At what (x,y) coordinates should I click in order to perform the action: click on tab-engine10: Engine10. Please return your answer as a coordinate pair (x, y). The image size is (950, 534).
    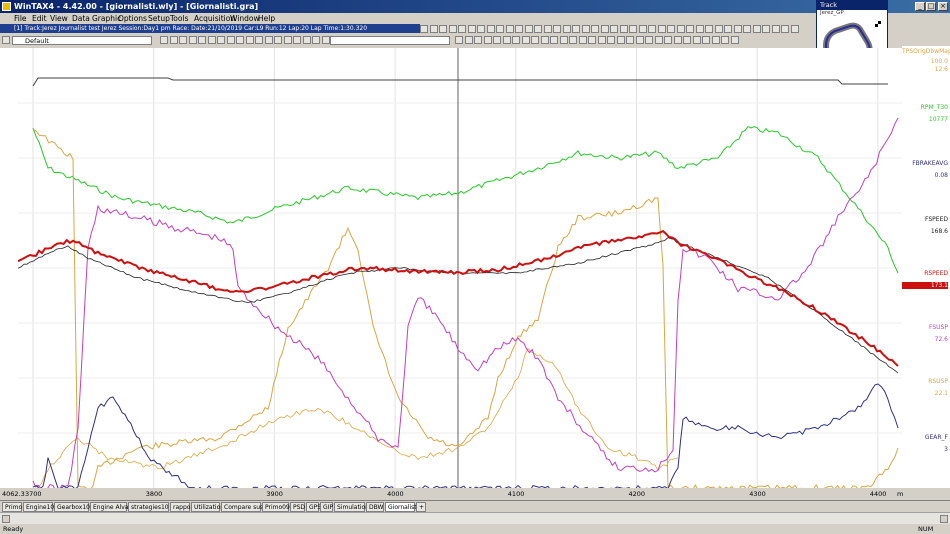
    Looking at the image, I should click on (38, 507).